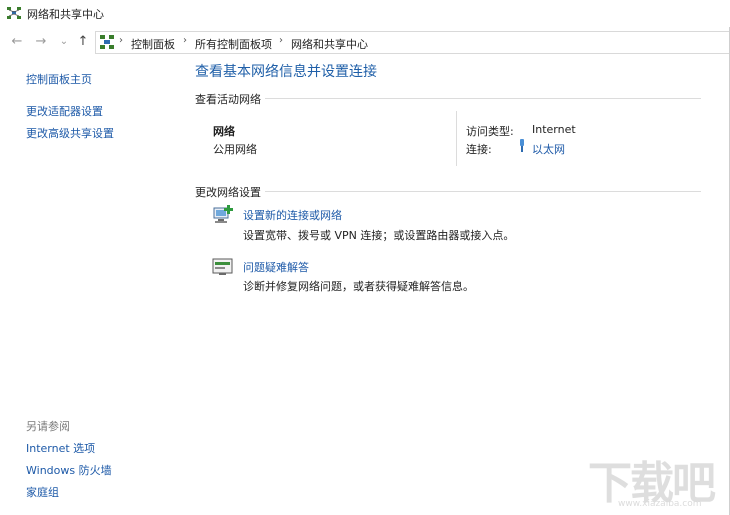 The image size is (730, 515). I want to click on control-panel-home-link: 控制面板主页, so click(59, 79).